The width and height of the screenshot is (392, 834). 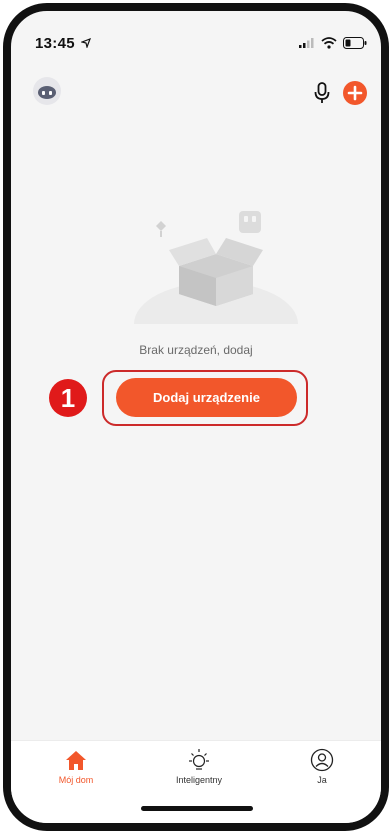 I want to click on status-time: 13:45, so click(x=63, y=43).